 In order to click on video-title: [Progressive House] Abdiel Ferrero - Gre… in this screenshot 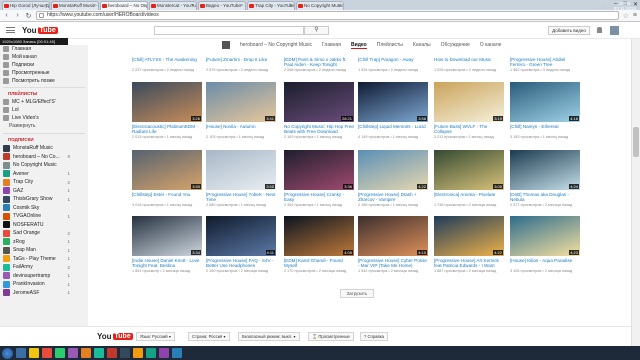, I will do `click(545, 62)`.